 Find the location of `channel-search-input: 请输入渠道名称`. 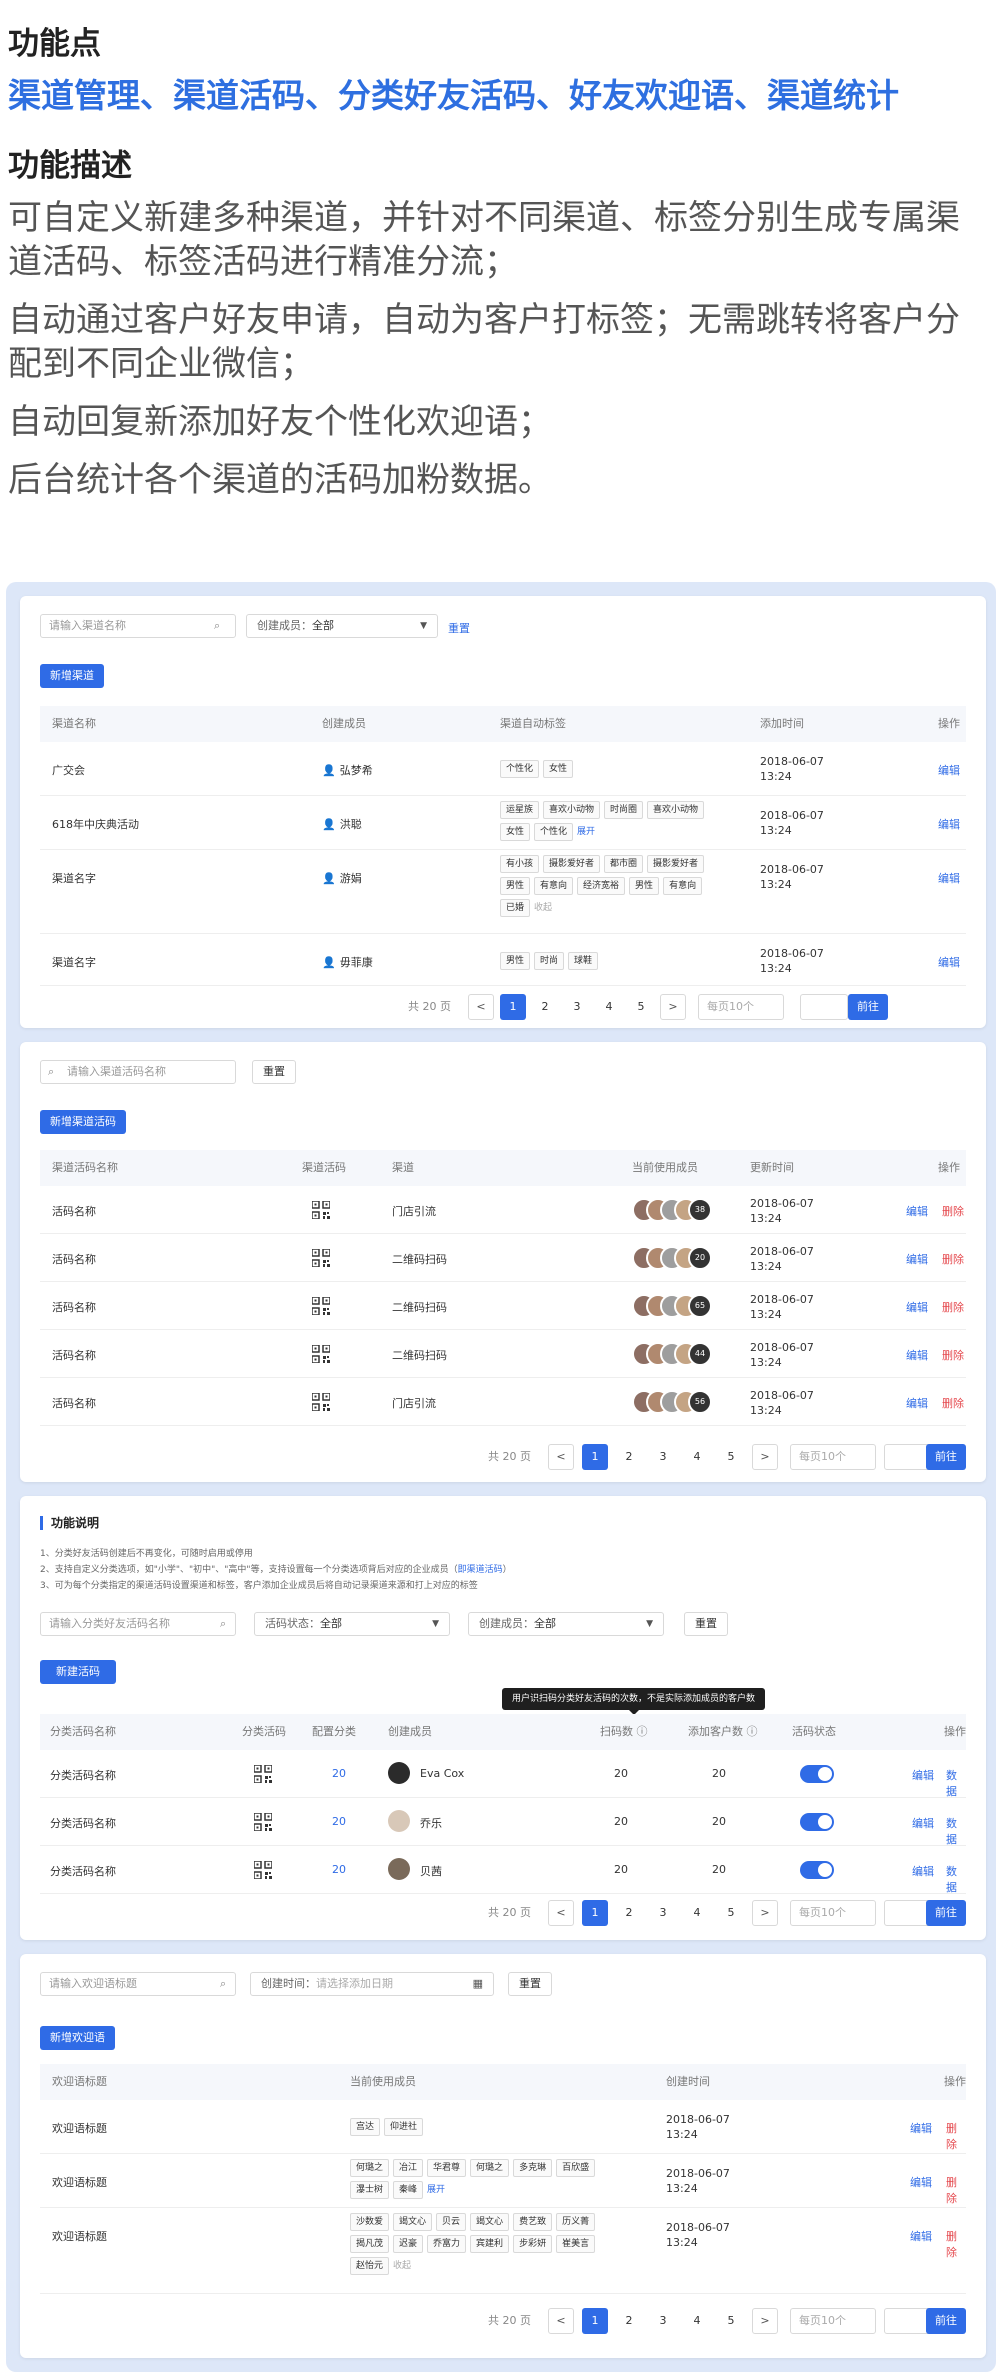

channel-search-input: 请输入渠道名称 is located at coordinates (138, 626).